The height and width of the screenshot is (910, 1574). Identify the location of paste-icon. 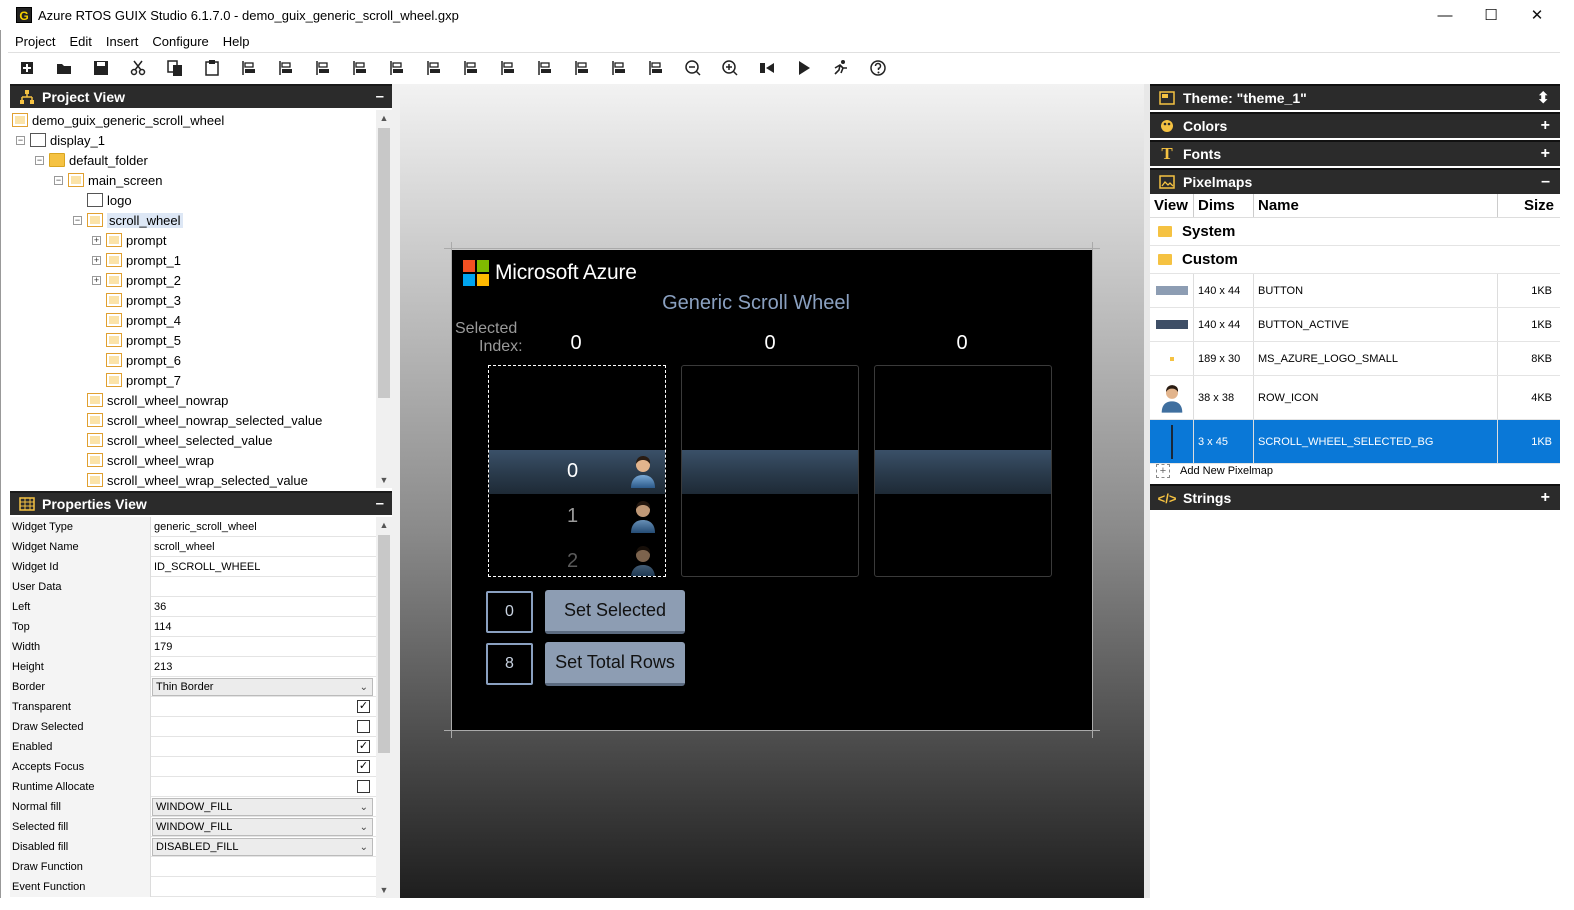
(211, 68).